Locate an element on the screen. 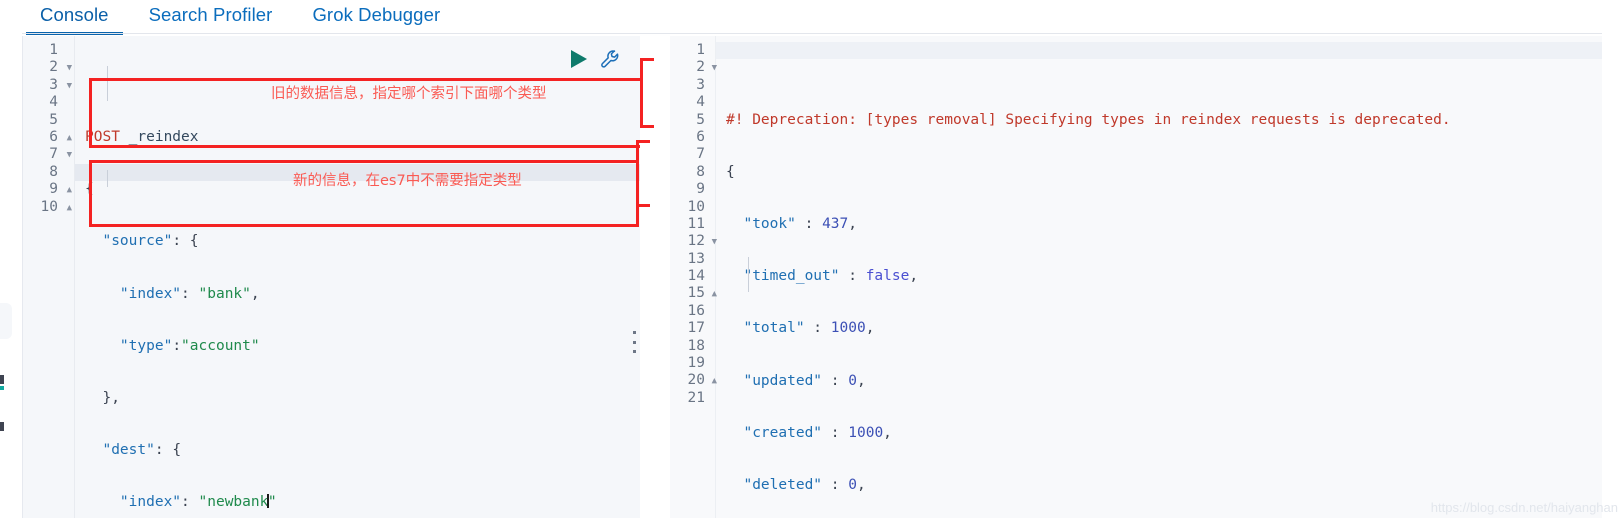  line-number: 18 is located at coordinates (696, 345).